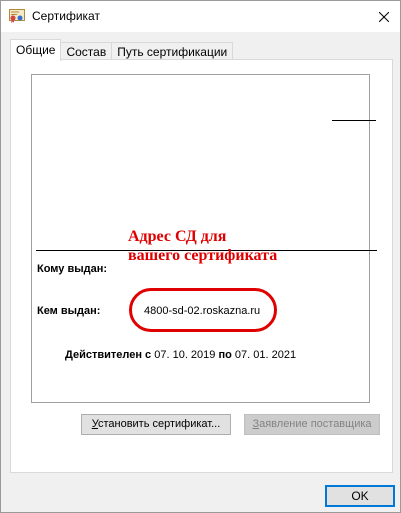 The width and height of the screenshot is (401, 513). I want to click on valid-to-label: по, so click(225, 355).